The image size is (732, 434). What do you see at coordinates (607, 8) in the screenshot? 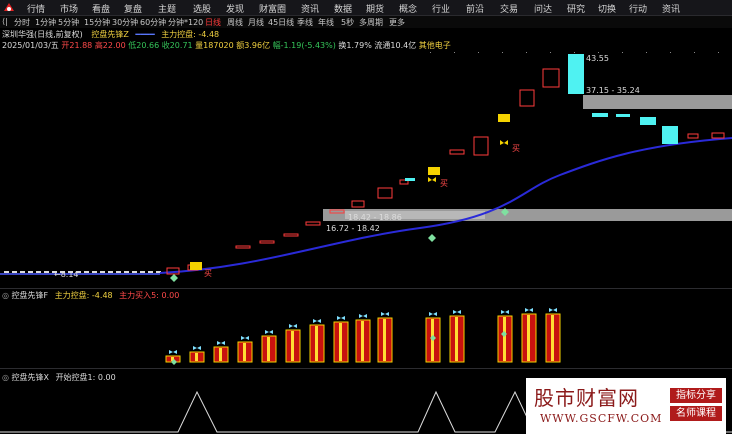
I see `menu-item: 切换` at bounding box center [607, 8].